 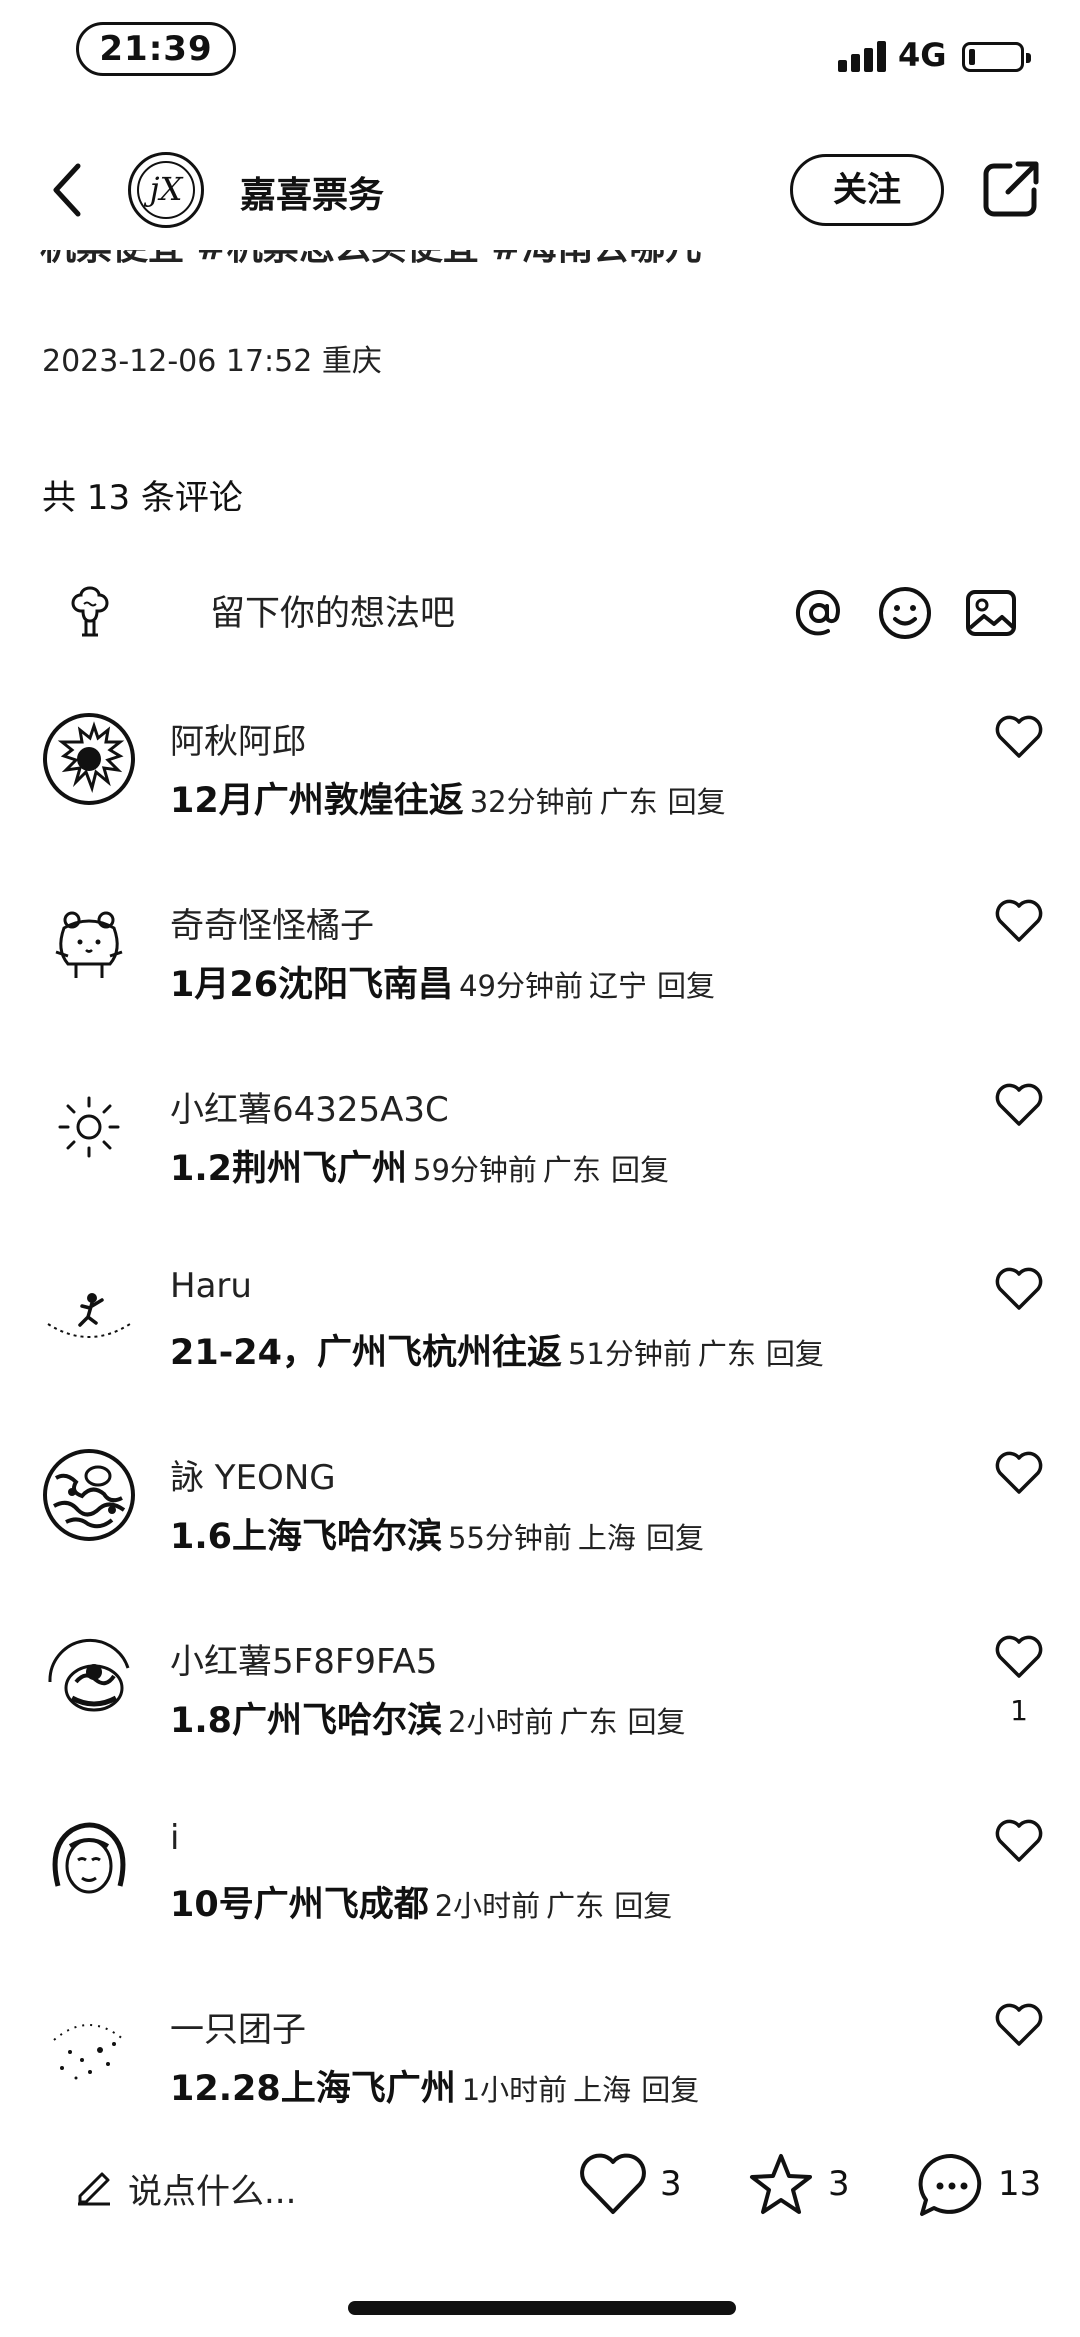 I want to click on back-icon, so click(x=69, y=190).